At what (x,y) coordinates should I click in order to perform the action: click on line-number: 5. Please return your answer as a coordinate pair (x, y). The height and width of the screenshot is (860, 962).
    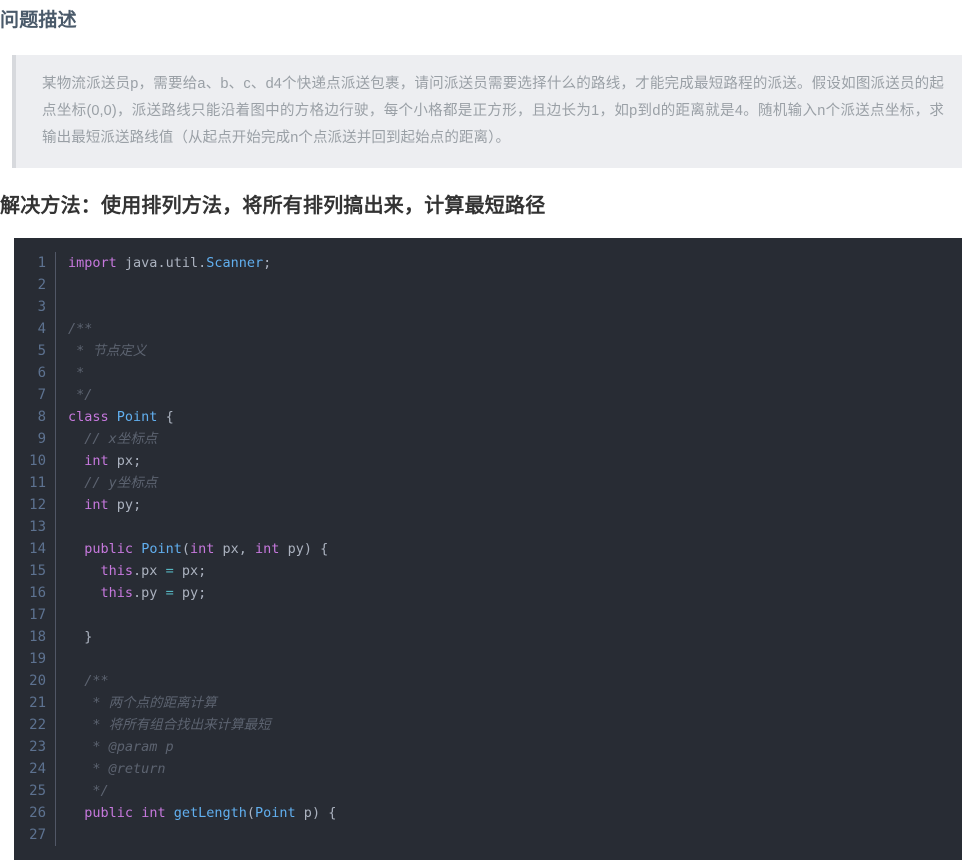
    Looking at the image, I should click on (41, 351).